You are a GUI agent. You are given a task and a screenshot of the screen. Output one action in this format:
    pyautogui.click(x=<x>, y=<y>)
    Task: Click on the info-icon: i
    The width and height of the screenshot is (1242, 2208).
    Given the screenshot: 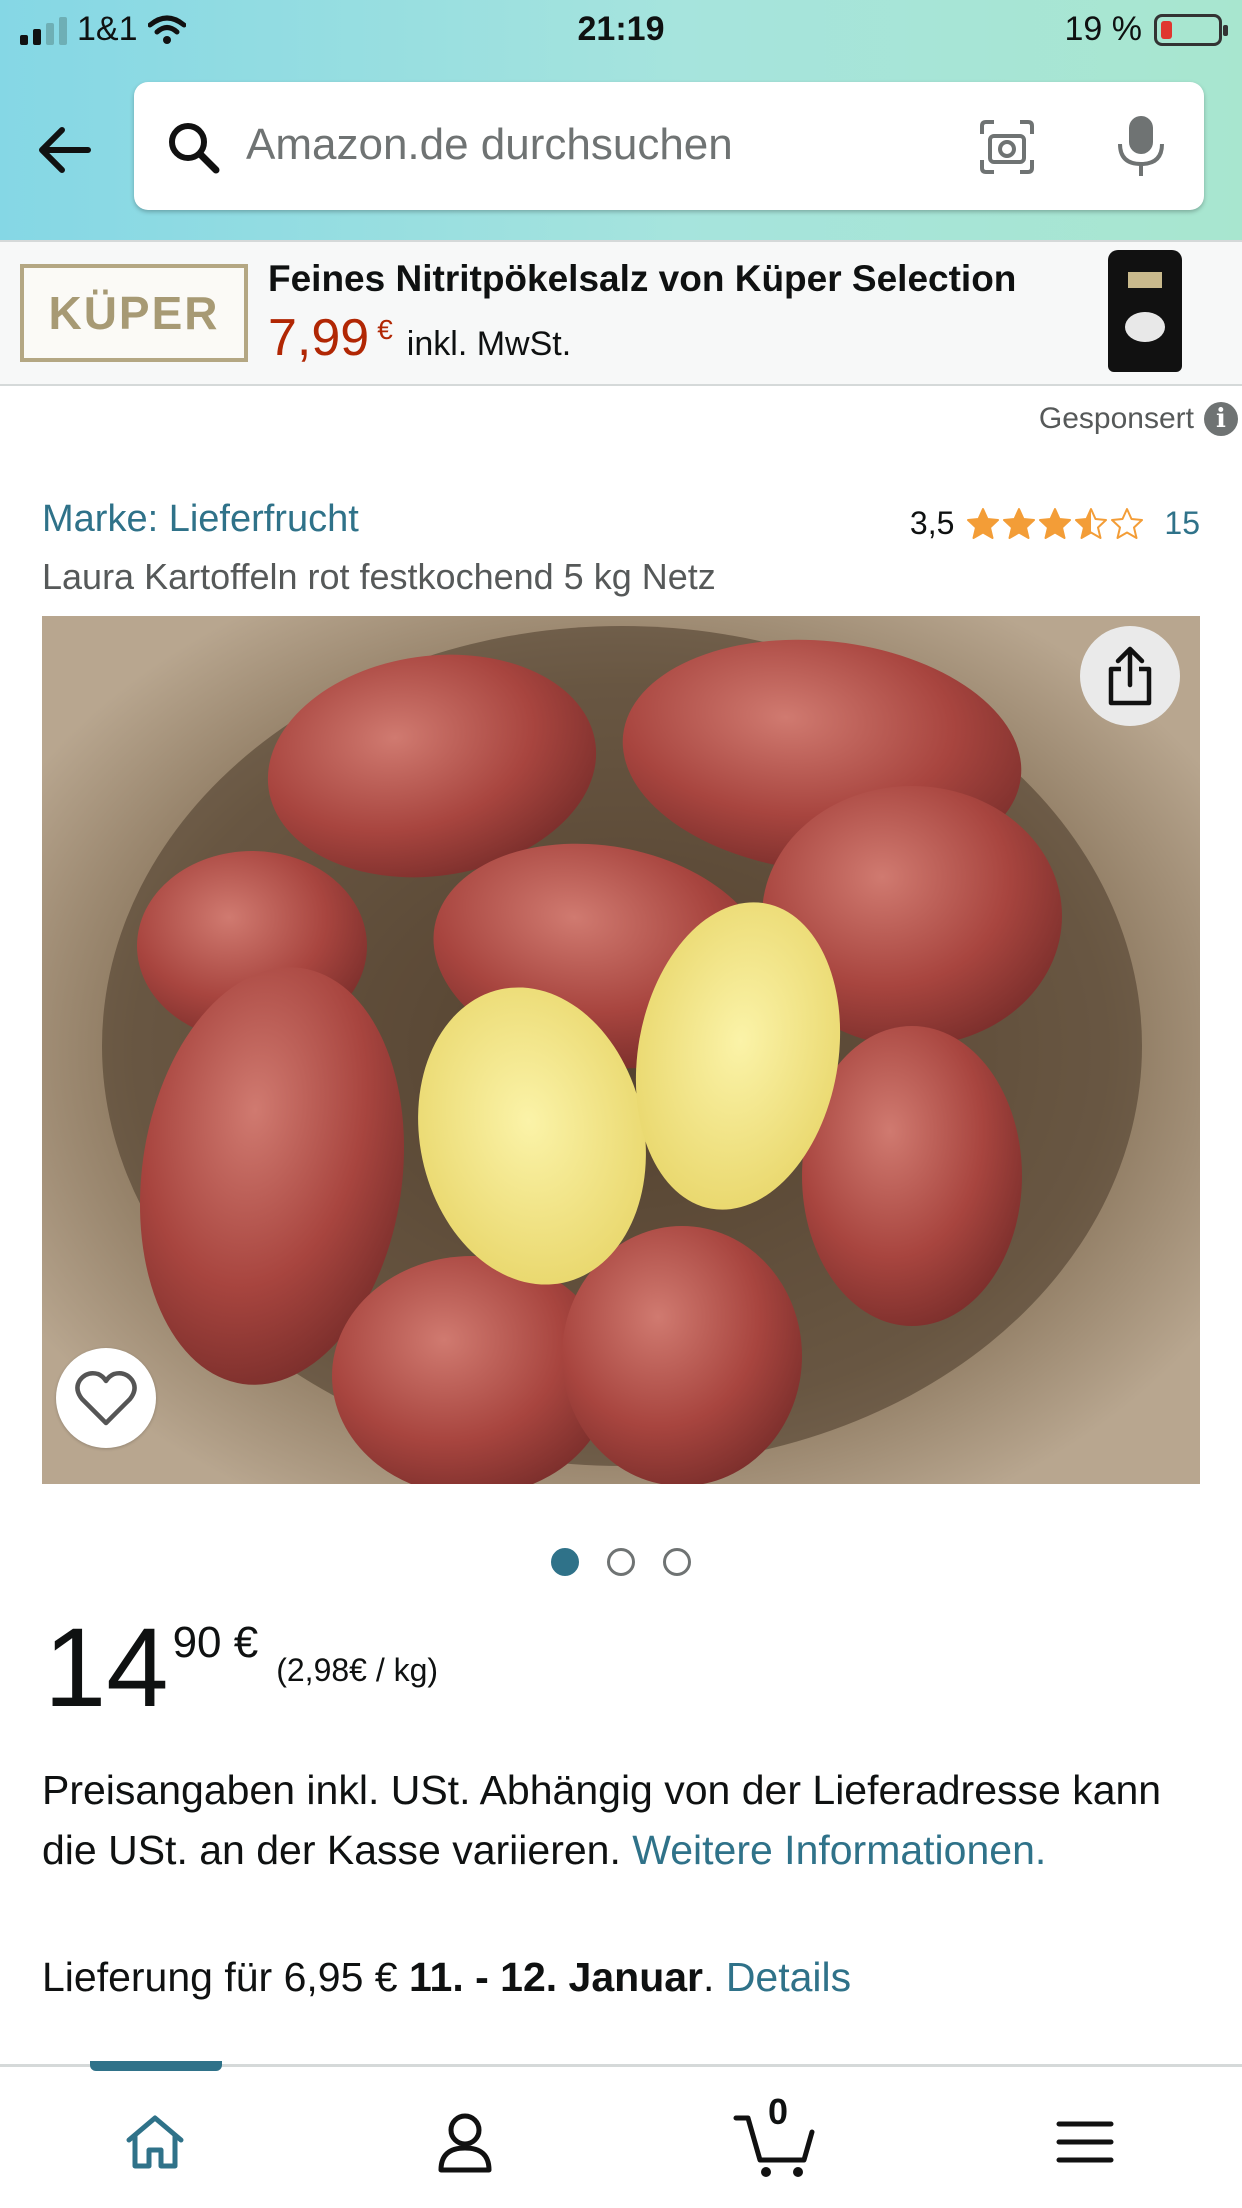 What is the action you would take?
    pyautogui.click(x=1221, y=419)
    